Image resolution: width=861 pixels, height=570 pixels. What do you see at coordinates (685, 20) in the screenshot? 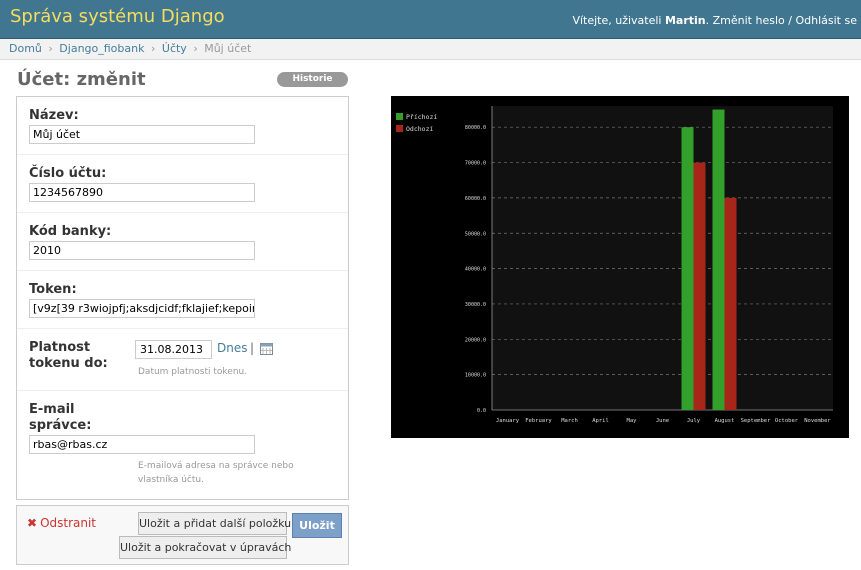
I see `username: Martin` at bounding box center [685, 20].